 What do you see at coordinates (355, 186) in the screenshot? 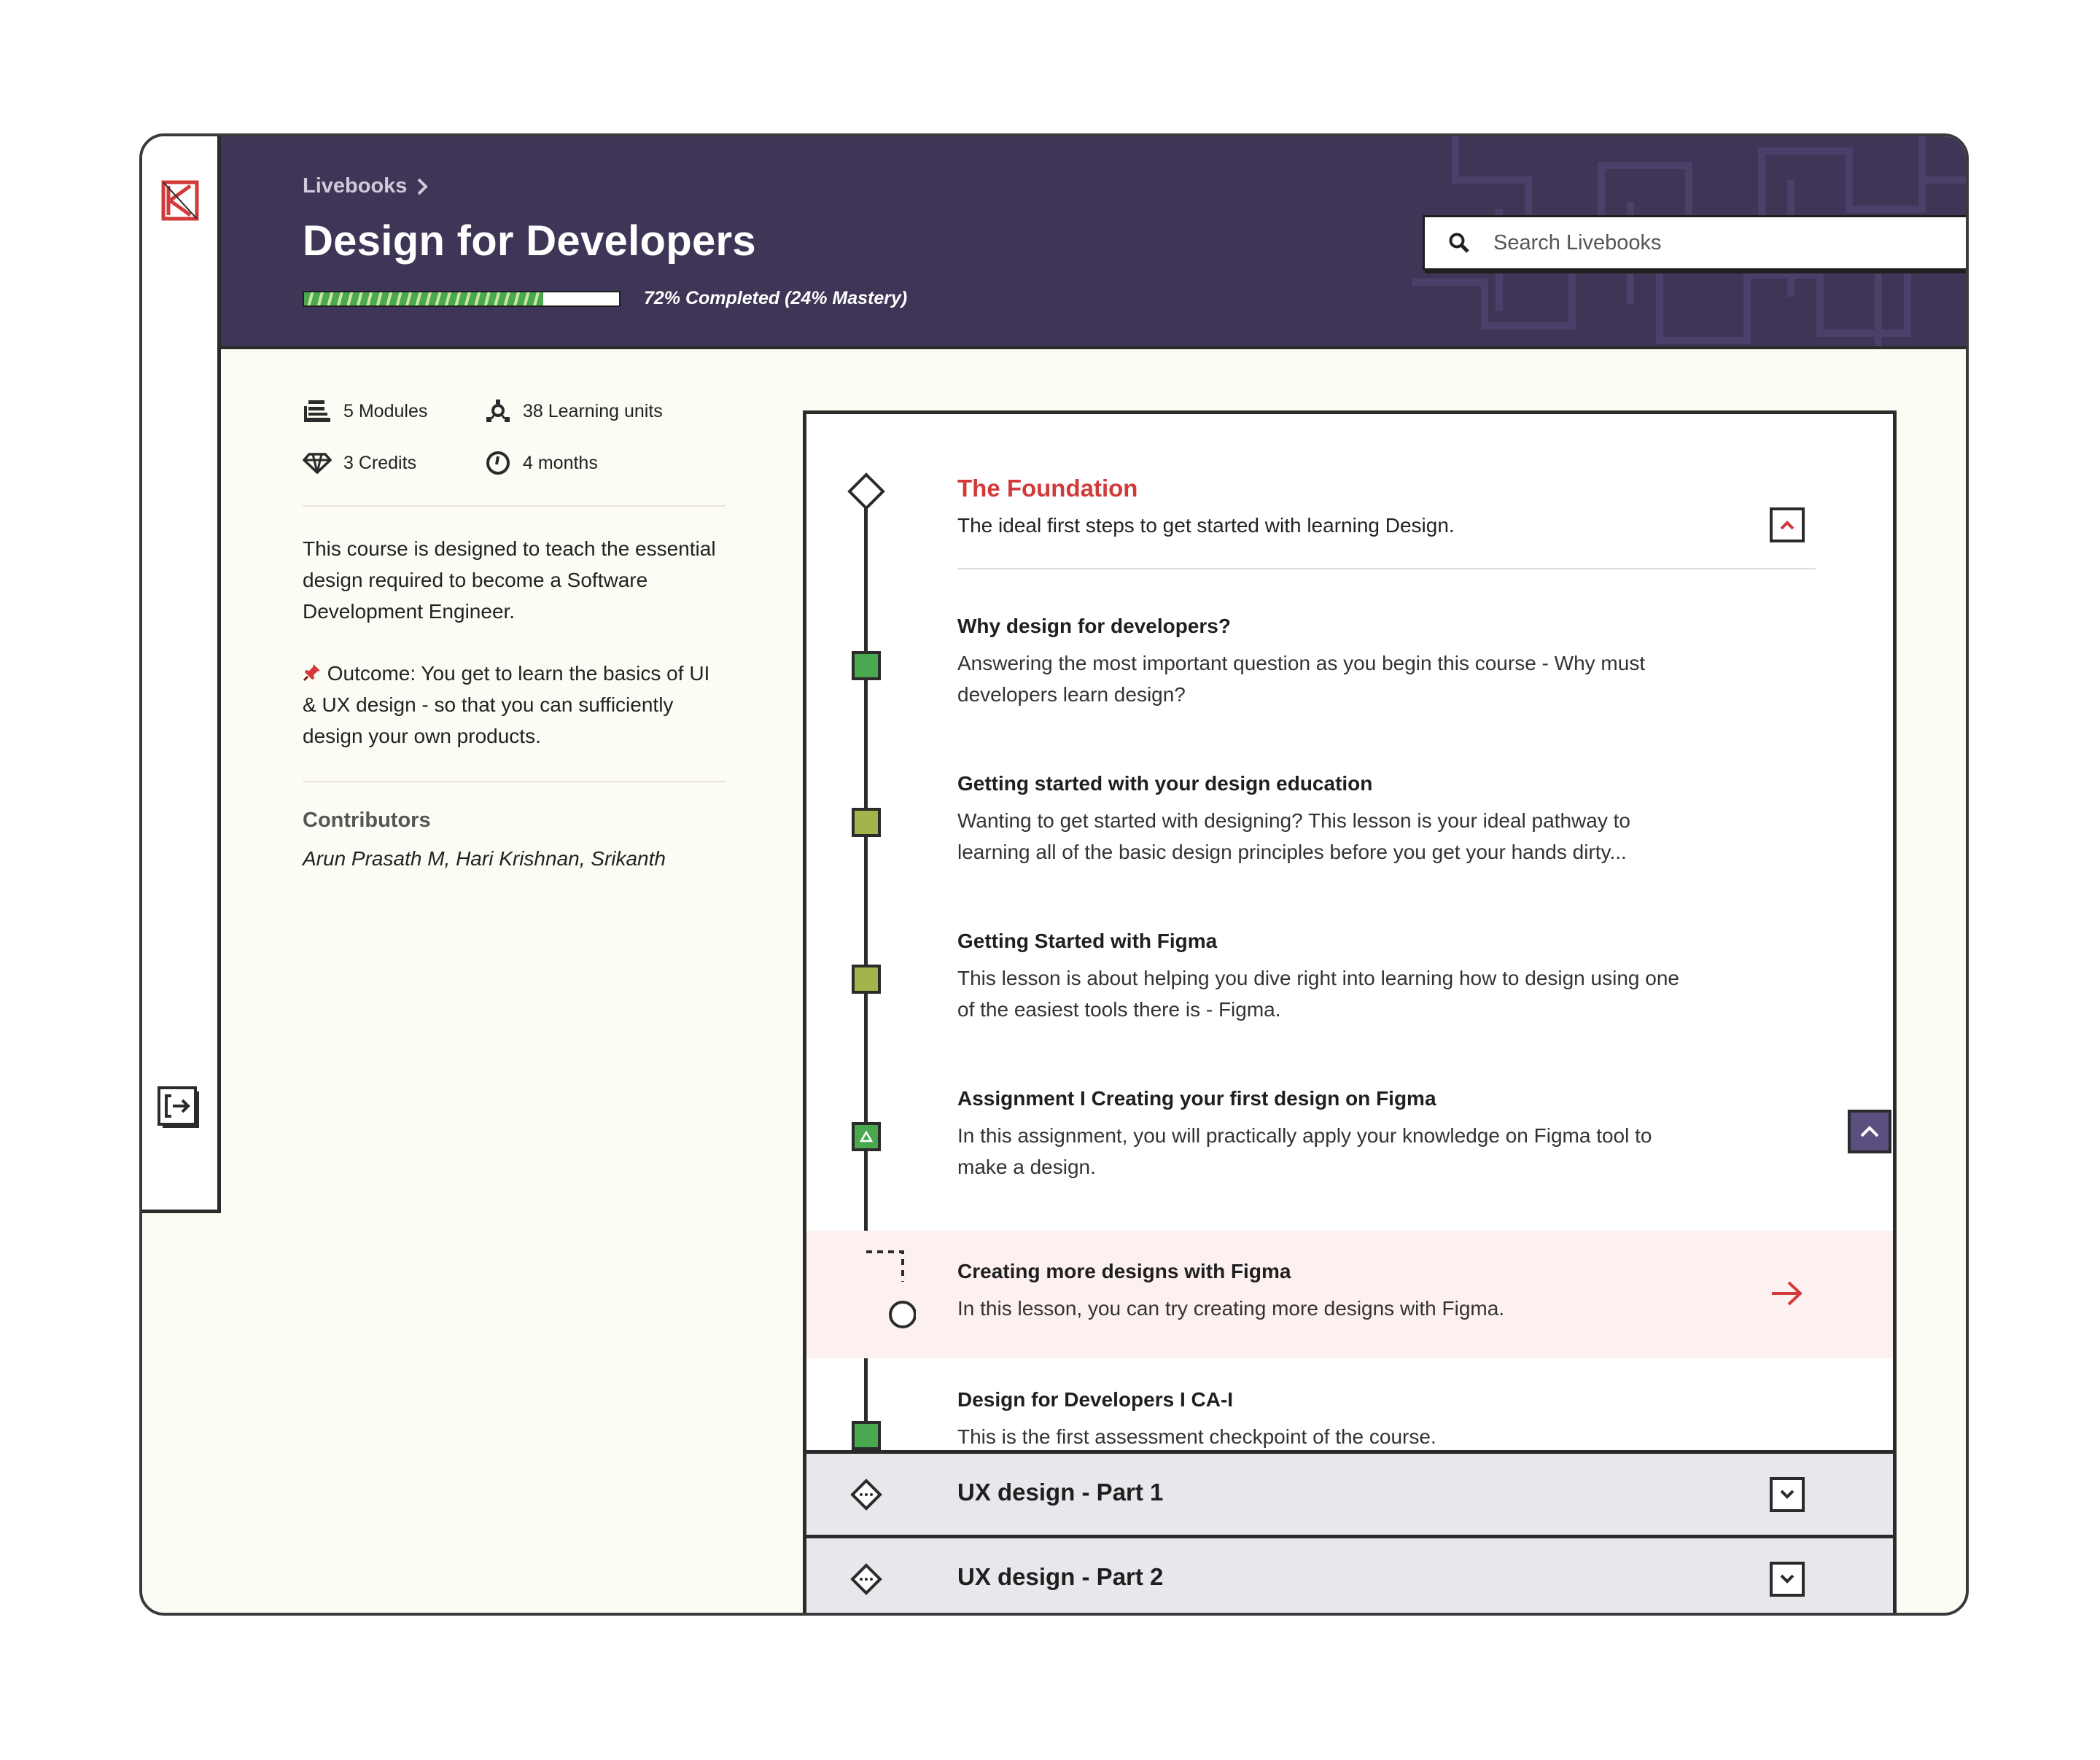
I see `breadcrumb-livebooks: Livebooks` at bounding box center [355, 186].